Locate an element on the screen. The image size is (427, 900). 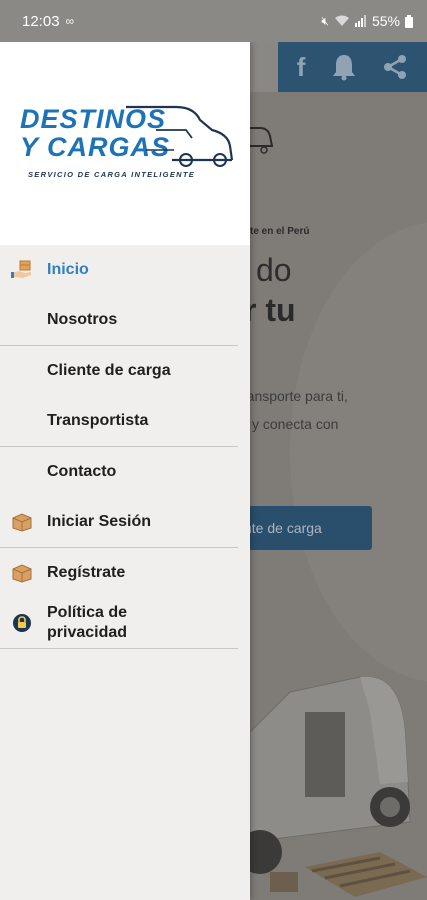
mute-icon: 🔇︎ is located at coordinates (325, 20).